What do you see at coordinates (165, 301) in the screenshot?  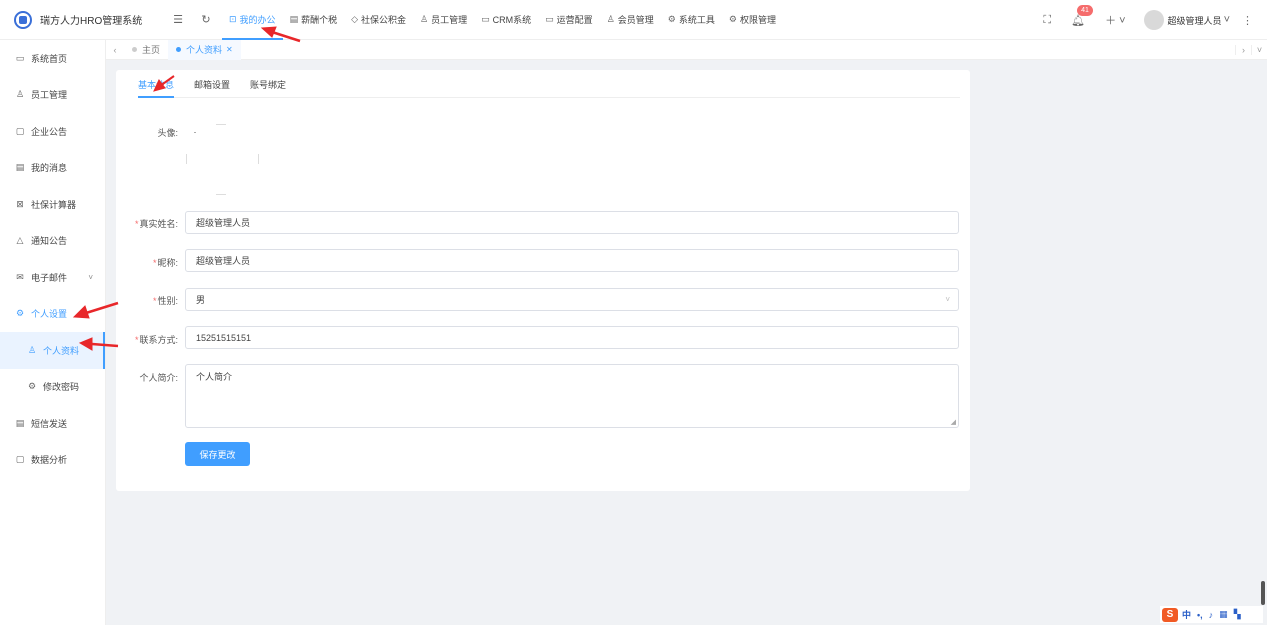 I see `gender-label: *性别:` at bounding box center [165, 301].